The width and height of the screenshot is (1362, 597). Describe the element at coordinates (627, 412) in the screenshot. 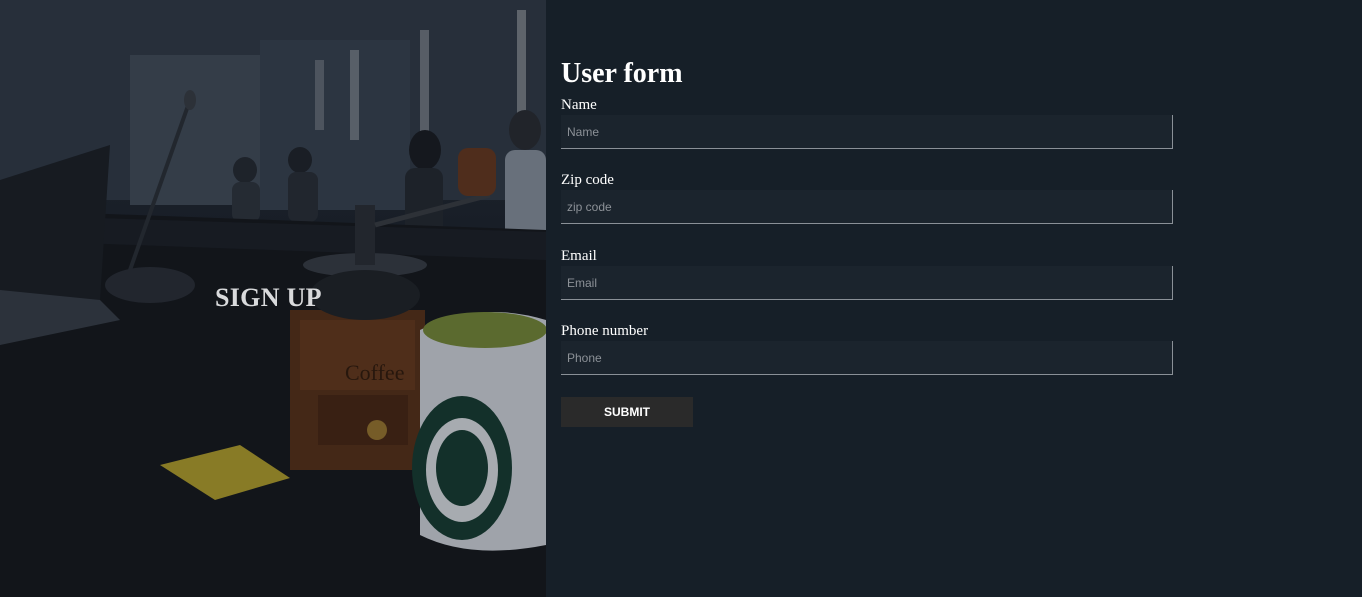

I see `submit-button: SUBMIT` at that location.